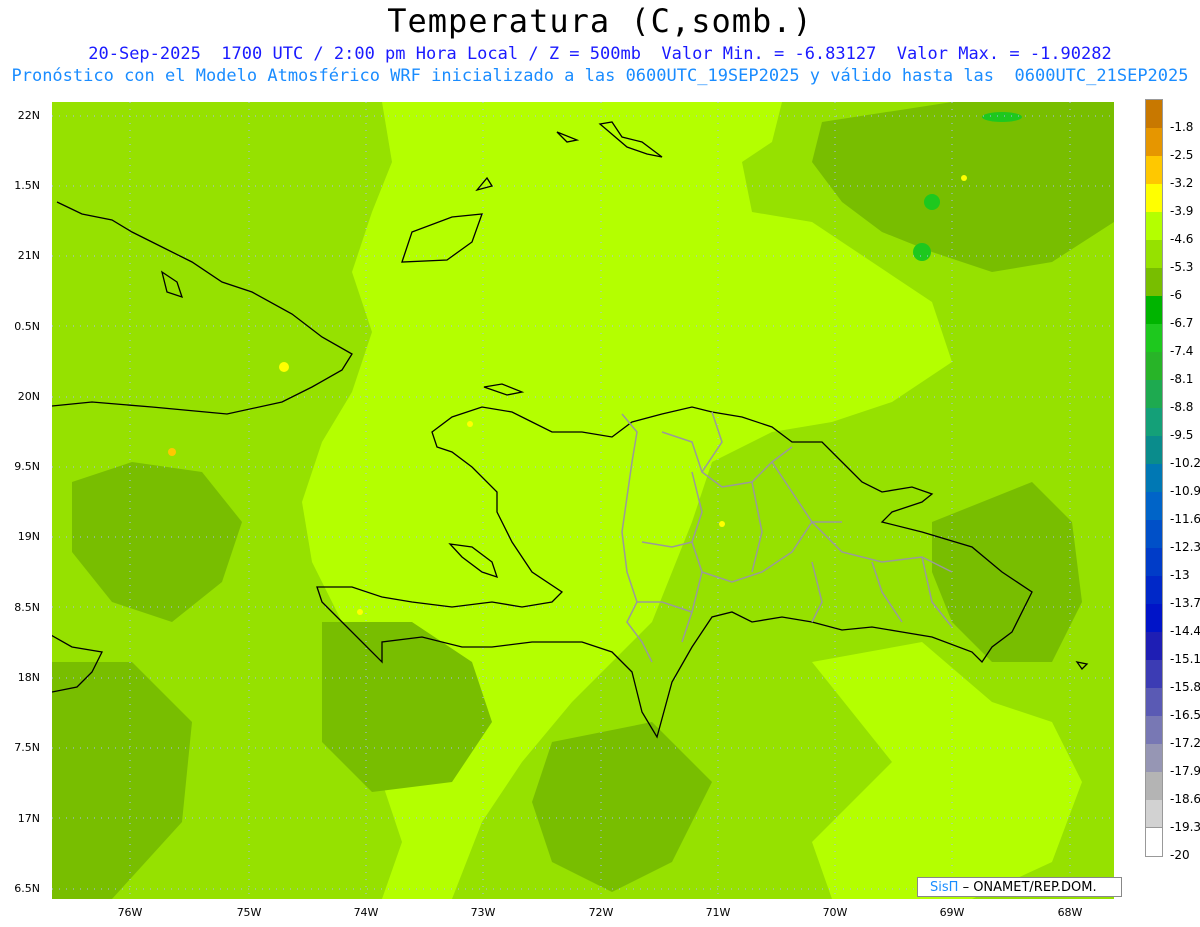 Image resolution: width=1200 pixels, height=927 pixels. Describe the element at coordinates (27, 466) in the screenshot. I see `y-tick-label: 9.5N` at that location.